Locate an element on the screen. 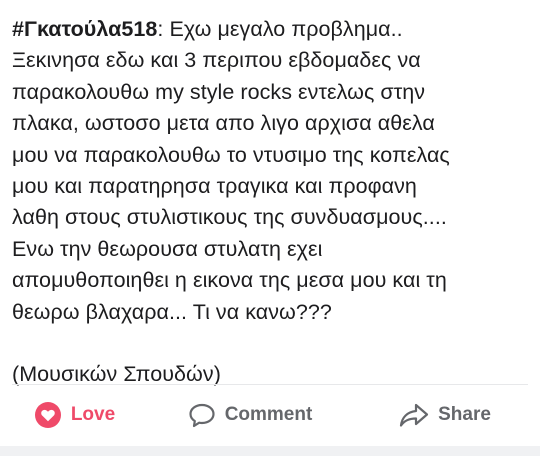 This screenshot has width=540, height=456. love-label: Love is located at coordinates (93, 414).